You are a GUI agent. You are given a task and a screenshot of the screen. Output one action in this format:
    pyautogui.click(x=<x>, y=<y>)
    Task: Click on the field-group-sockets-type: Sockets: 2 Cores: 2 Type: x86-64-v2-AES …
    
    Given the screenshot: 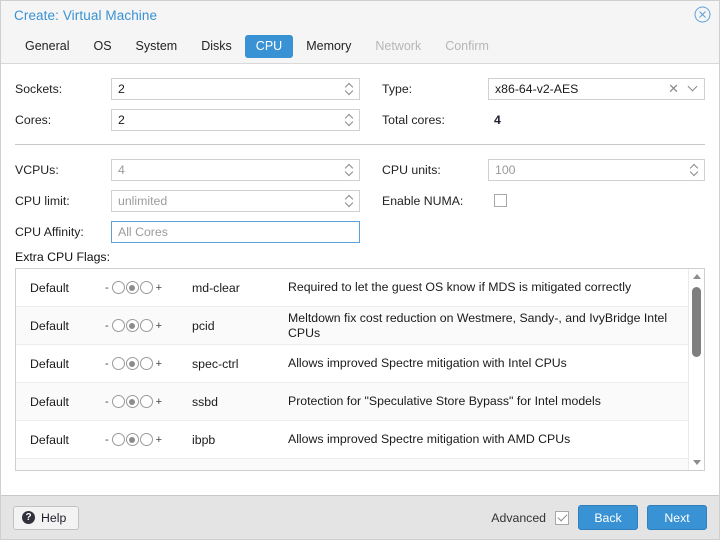 What is the action you would take?
    pyautogui.click(x=360, y=105)
    